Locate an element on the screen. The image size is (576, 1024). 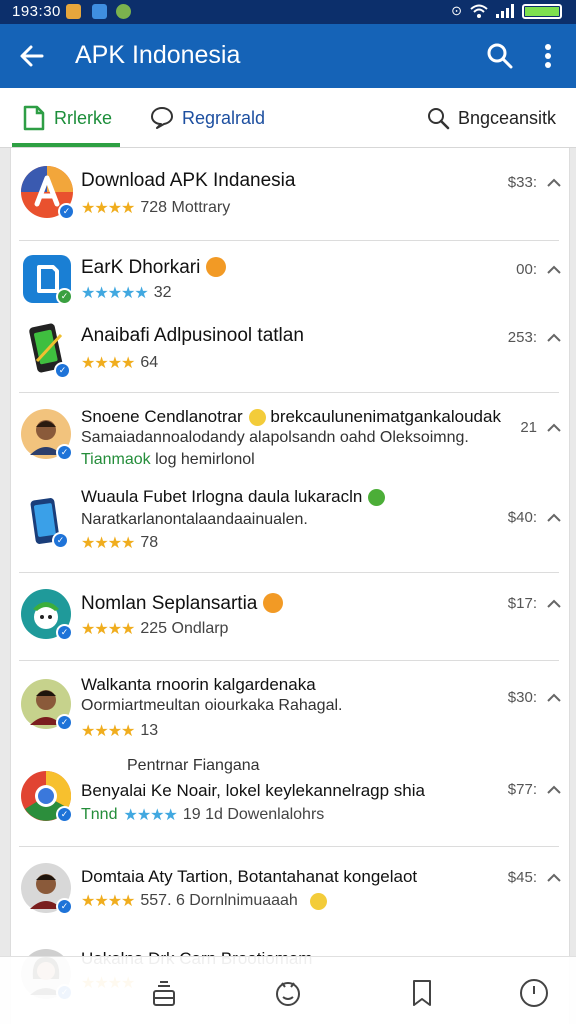
star-rating-icon: ★★★★★ is located at coordinates (115, 293).